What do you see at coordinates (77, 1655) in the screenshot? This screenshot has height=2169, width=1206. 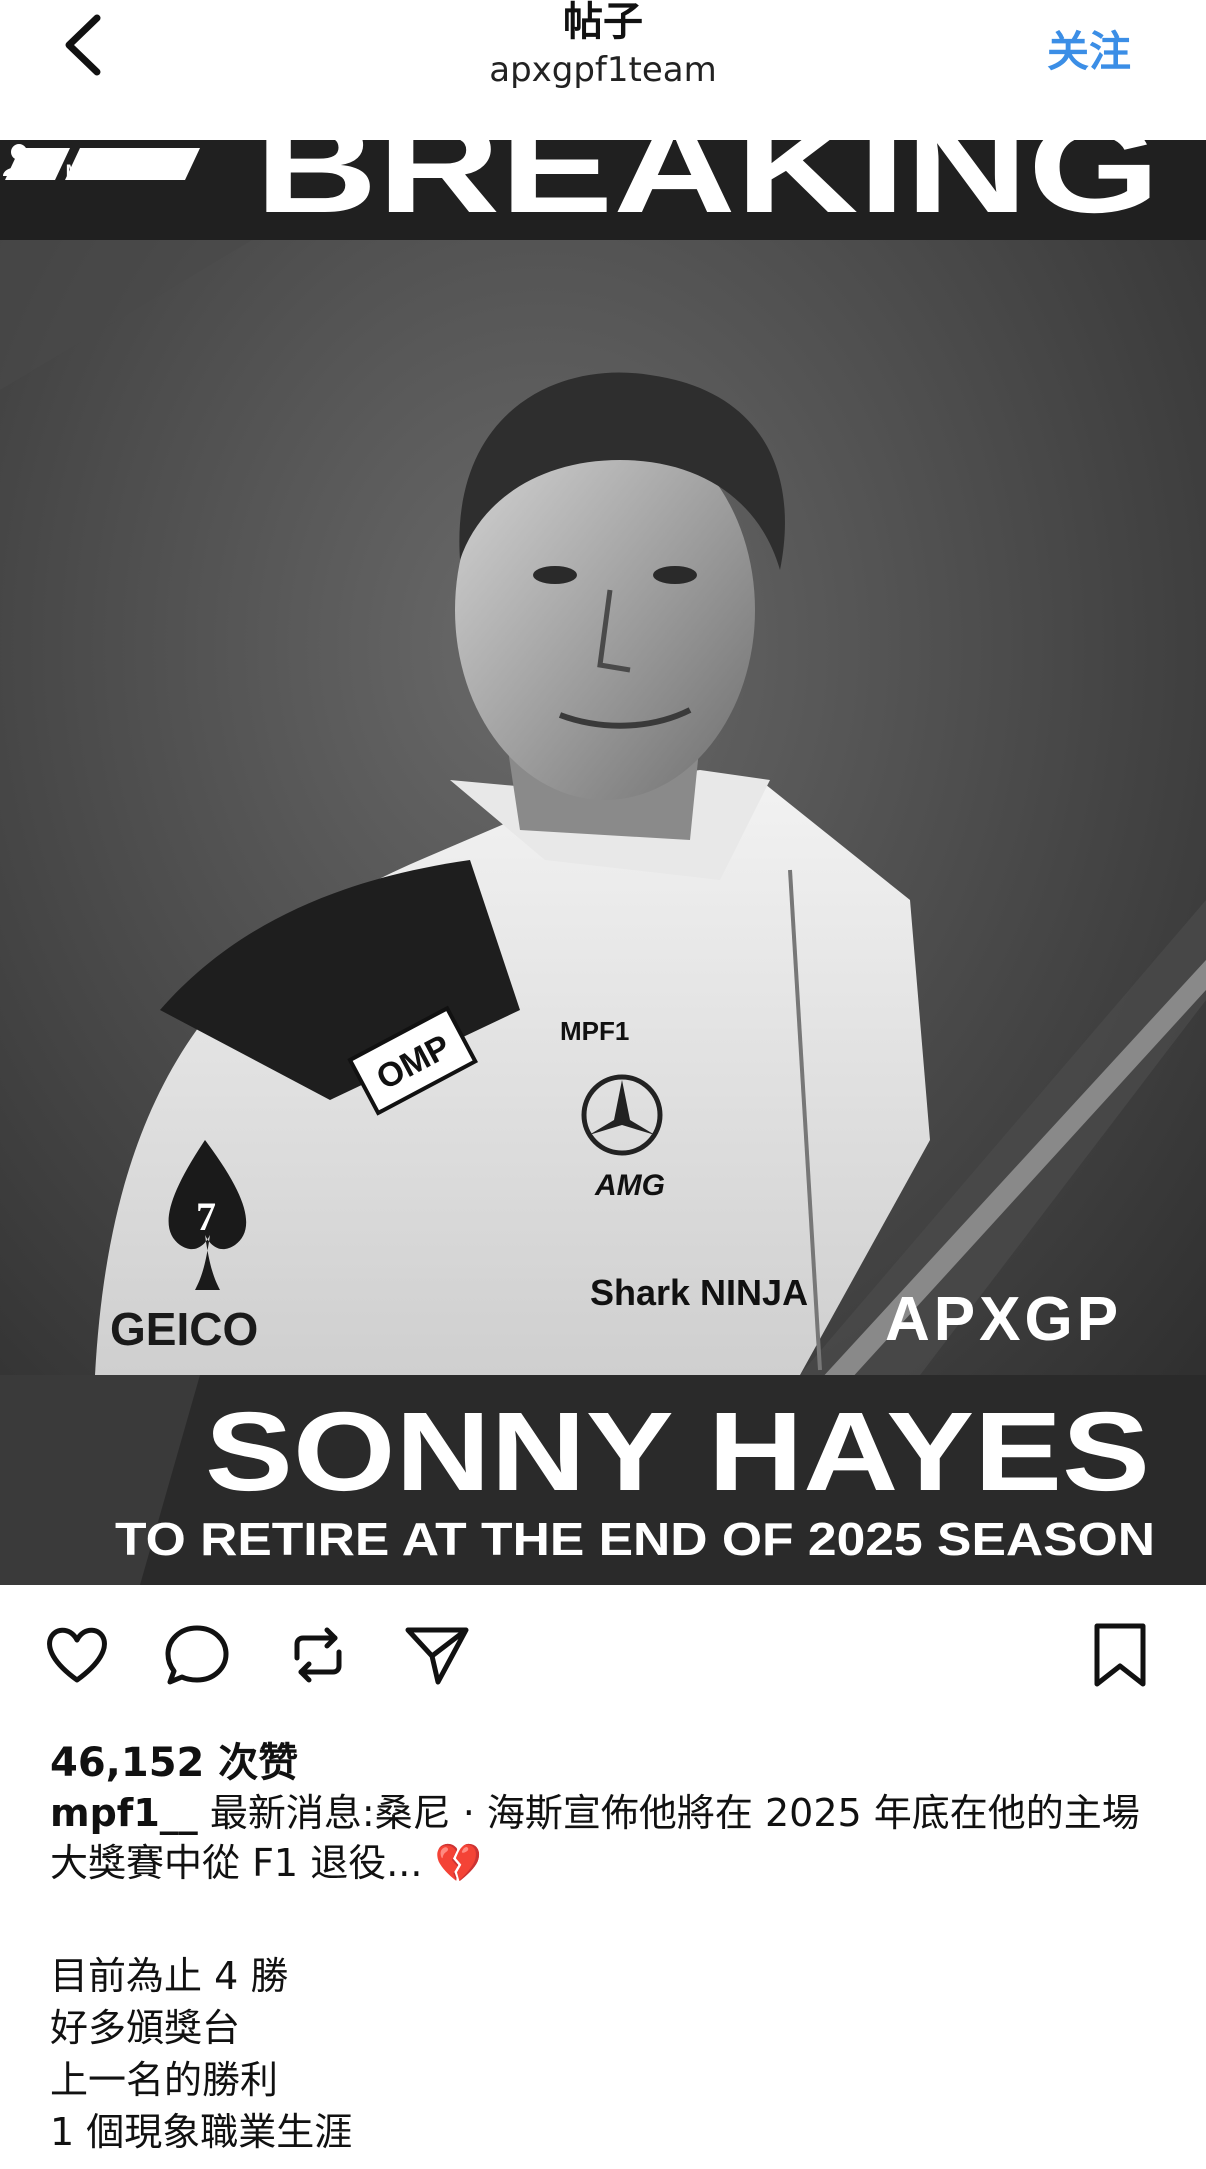 I see `heart-icon` at bounding box center [77, 1655].